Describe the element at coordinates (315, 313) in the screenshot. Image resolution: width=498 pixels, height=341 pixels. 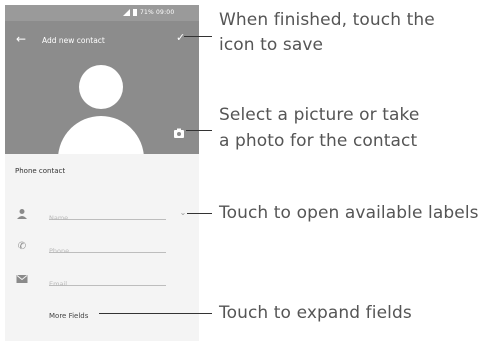
I see `callout-expand: Touch to expand fields` at that location.